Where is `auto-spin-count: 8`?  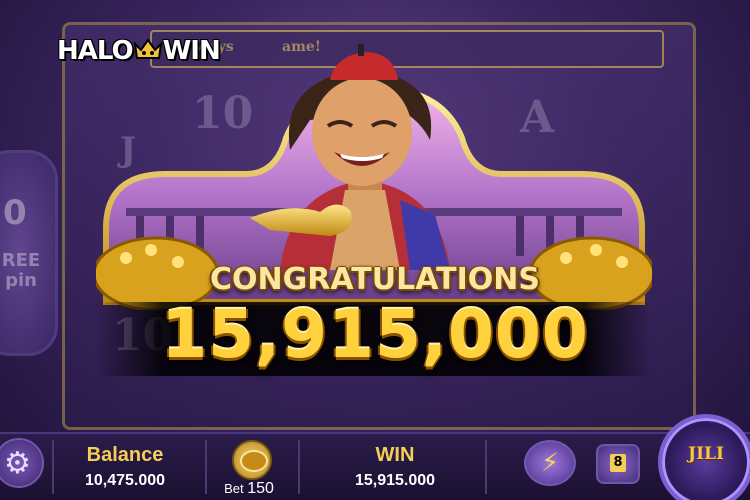
auto-spin-count: 8 is located at coordinates (618, 462).